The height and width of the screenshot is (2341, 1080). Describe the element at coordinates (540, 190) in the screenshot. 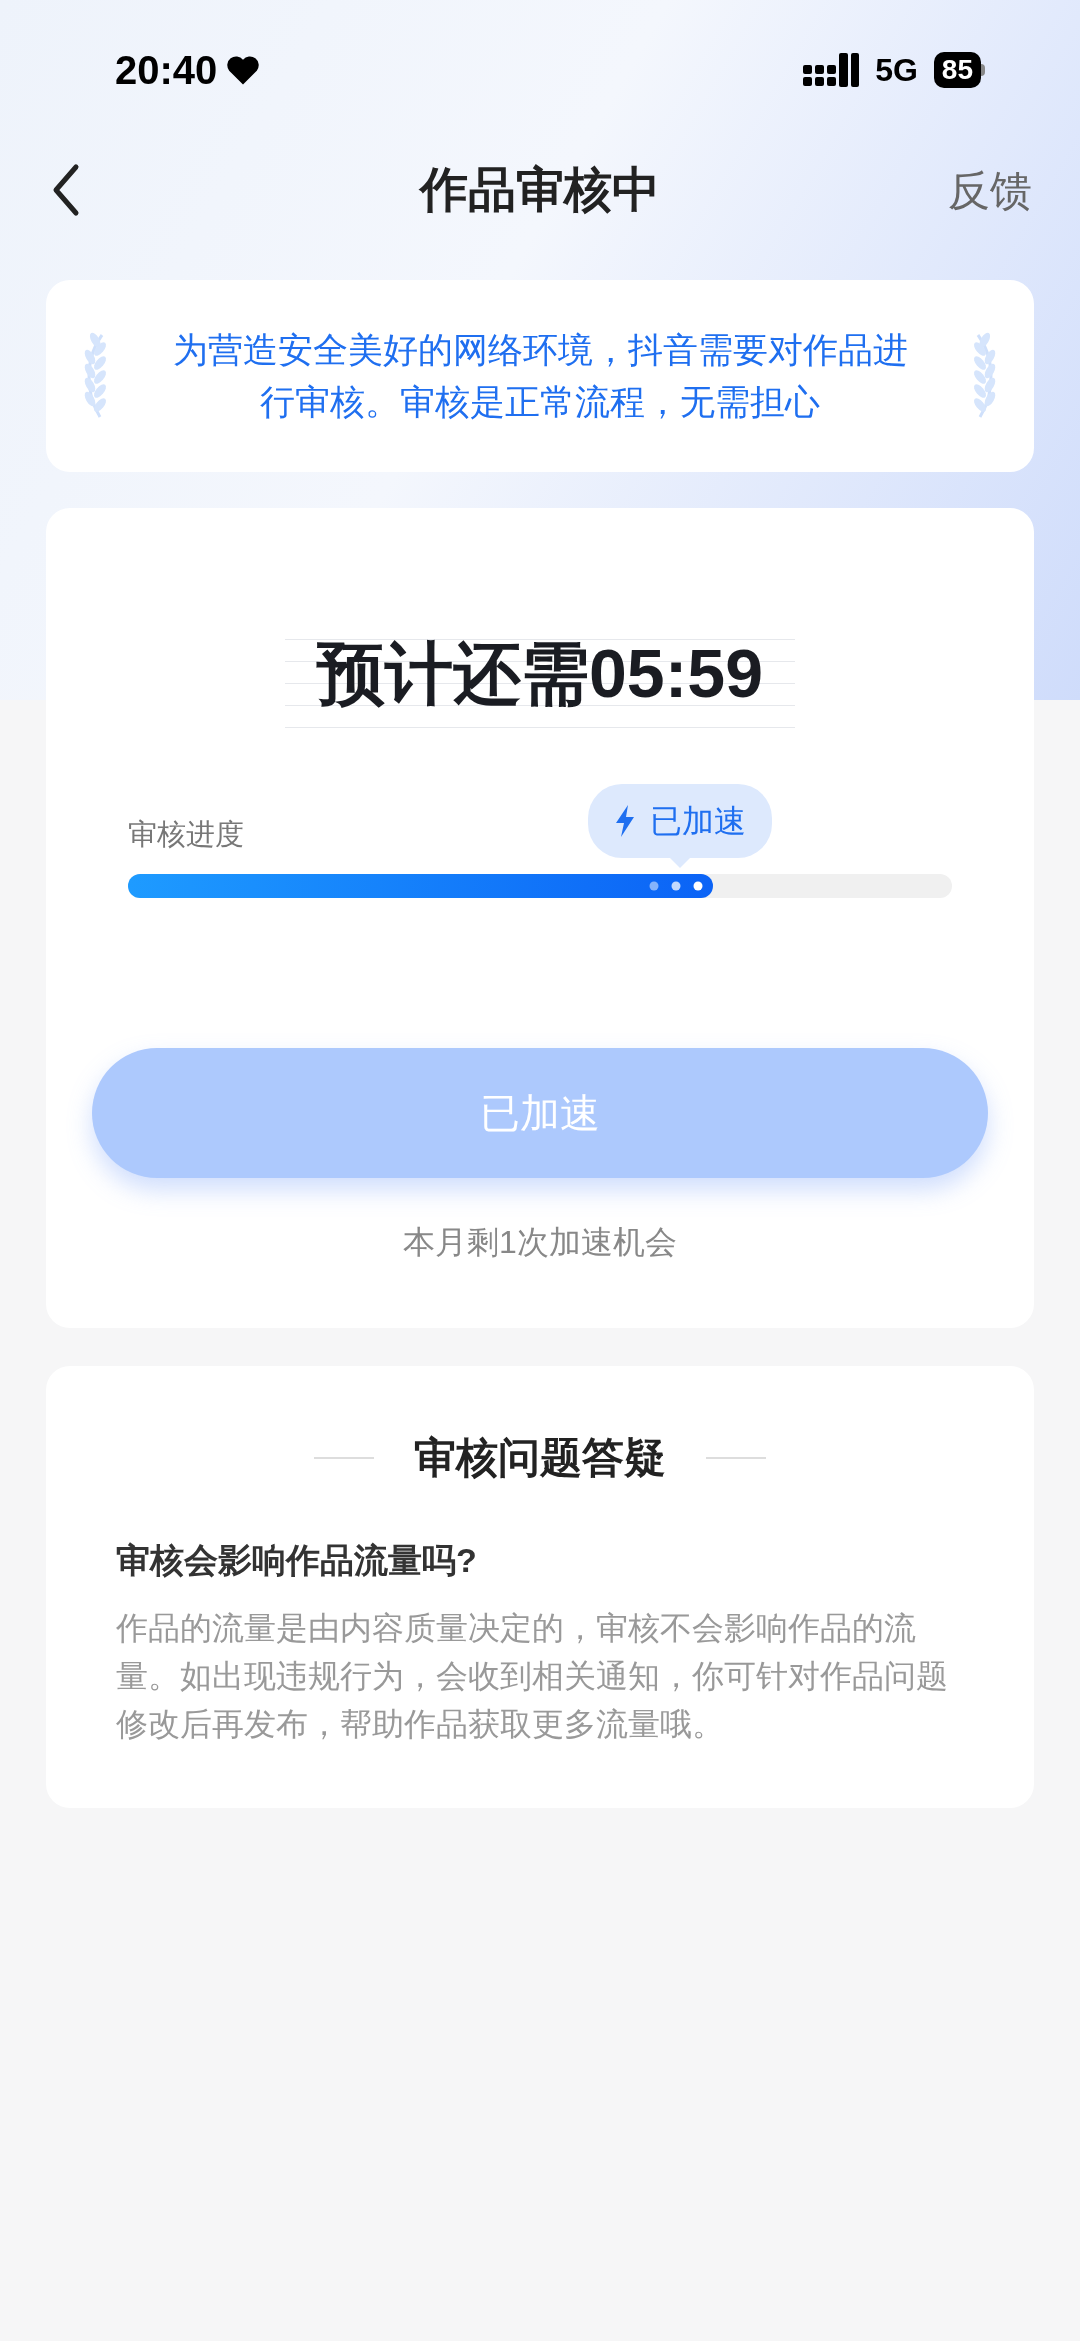

I see `page-title: 作品审核中` at that location.